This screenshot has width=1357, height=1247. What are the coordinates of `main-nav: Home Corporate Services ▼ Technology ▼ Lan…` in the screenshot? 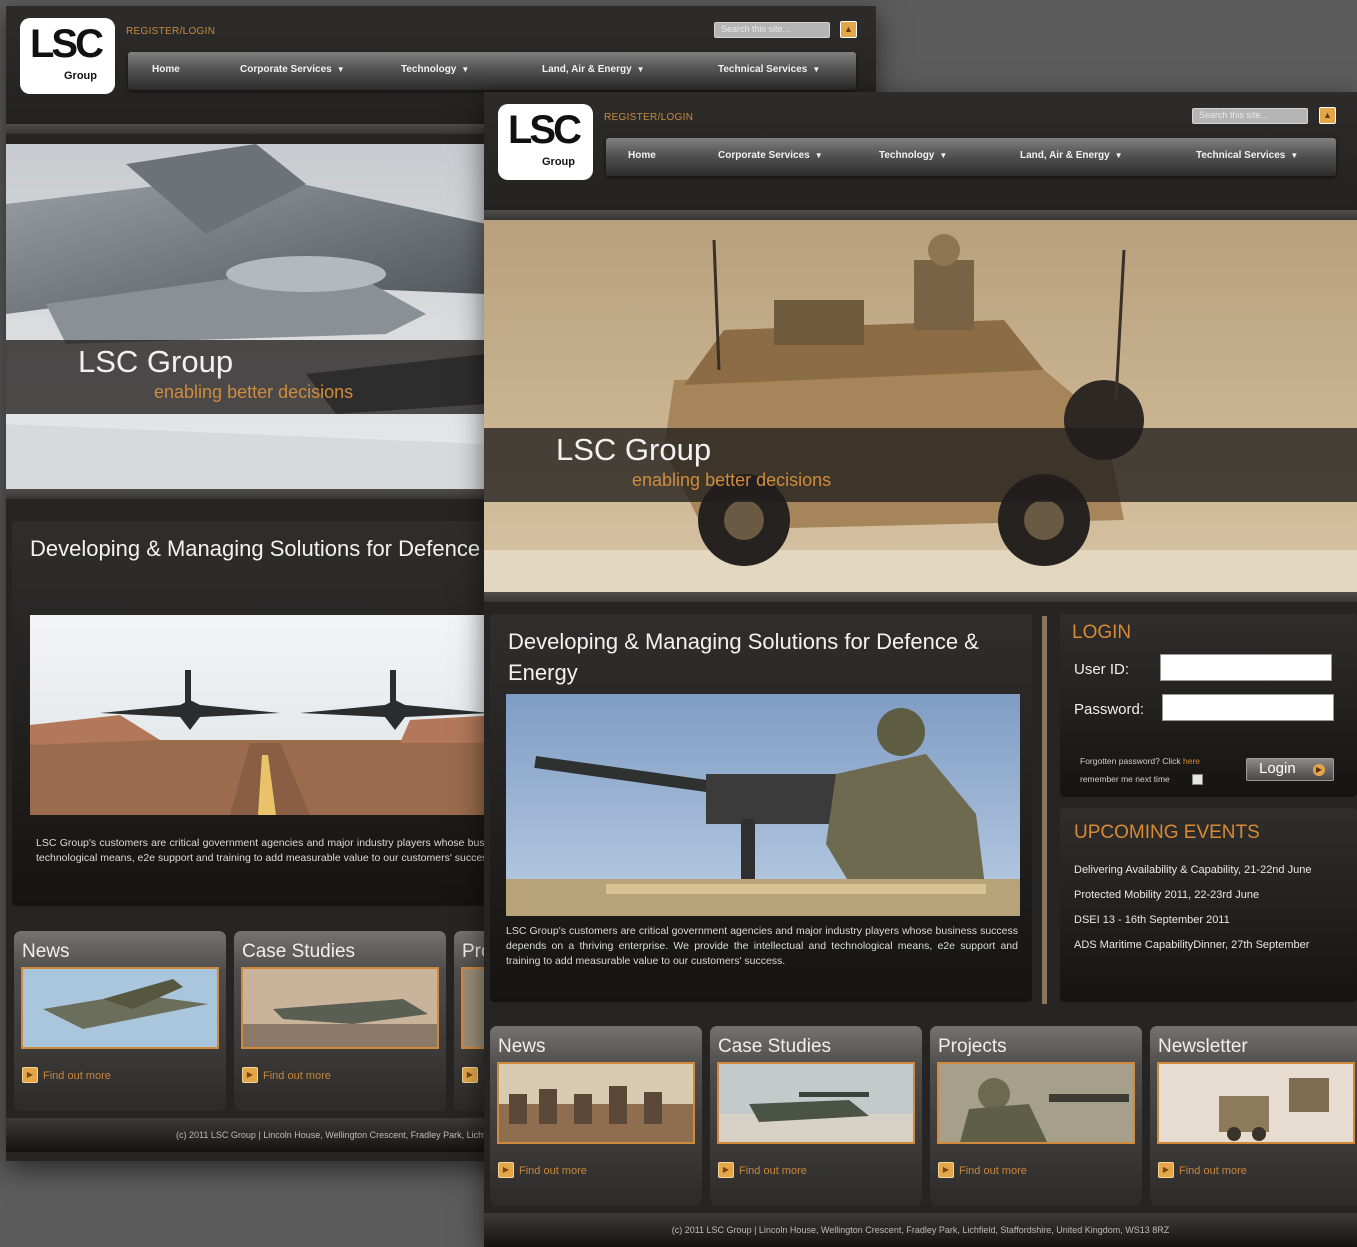 It's located at (492, 71).